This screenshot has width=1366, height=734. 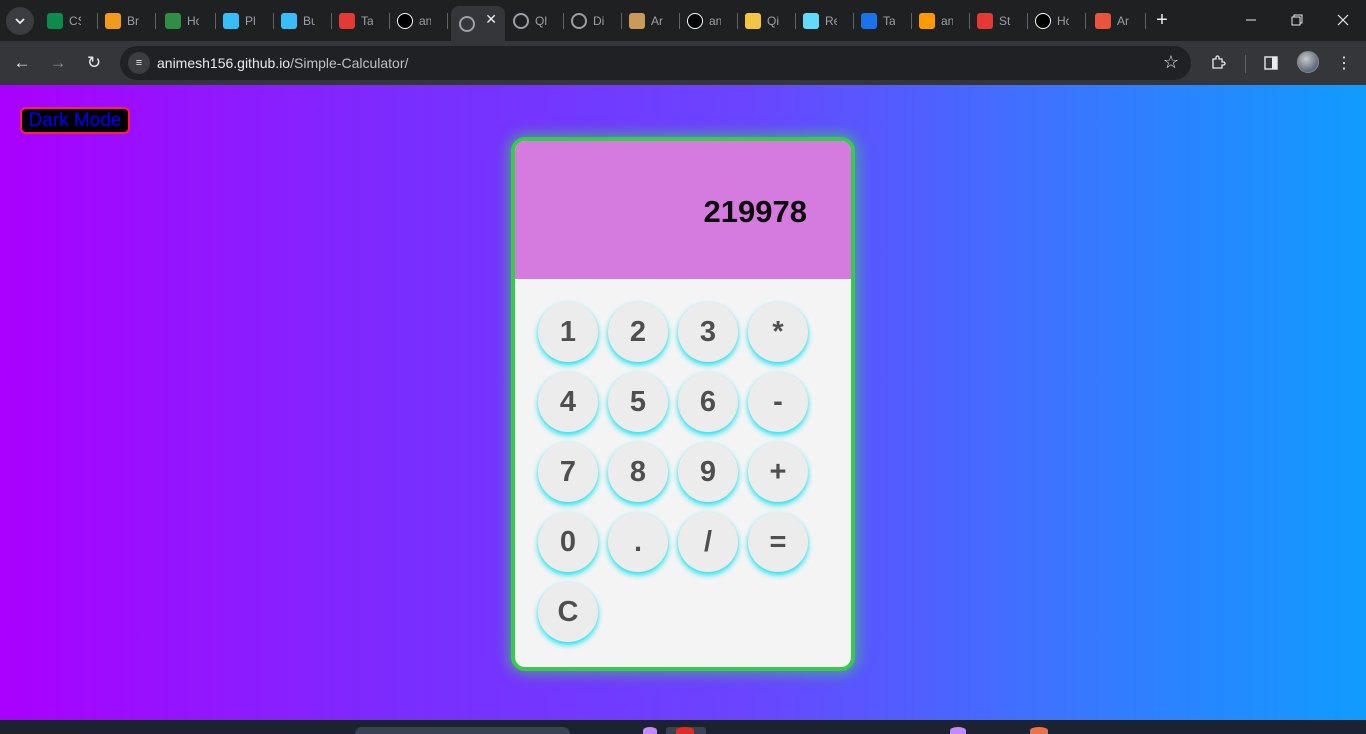 I want to click on browser-menu-button: ⋮, so click(x=1344, y=63).